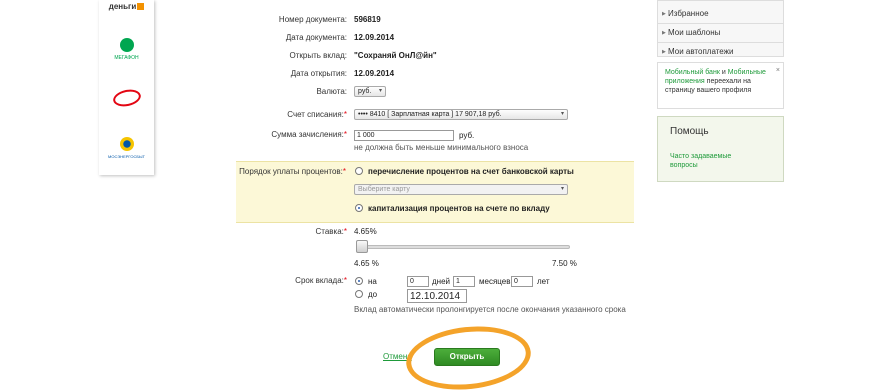 The height and width of the screenshot is (390, 880). I want to click on open-deposit-button: Открыть, so click(467, 357).